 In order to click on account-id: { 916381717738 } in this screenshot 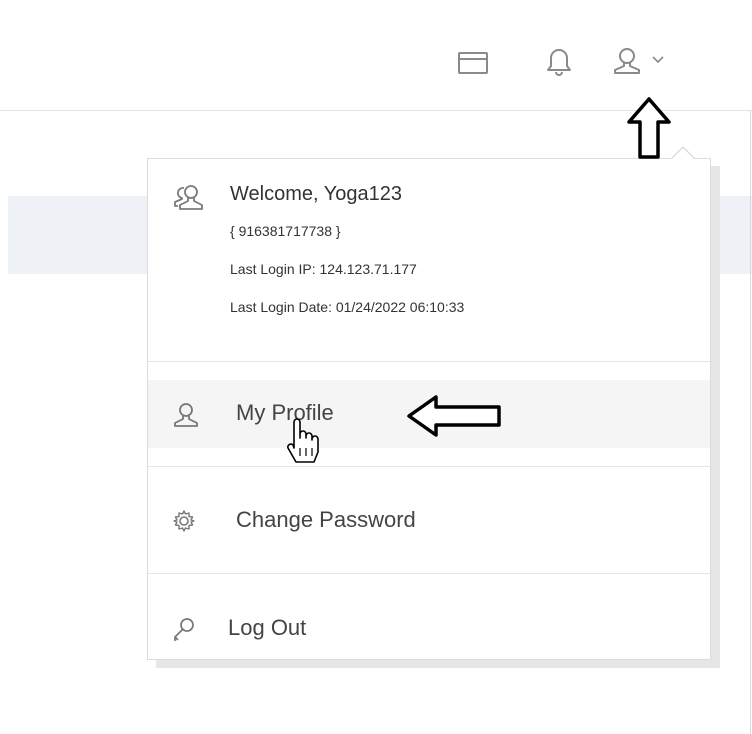, I will do `click(285, 231)`.